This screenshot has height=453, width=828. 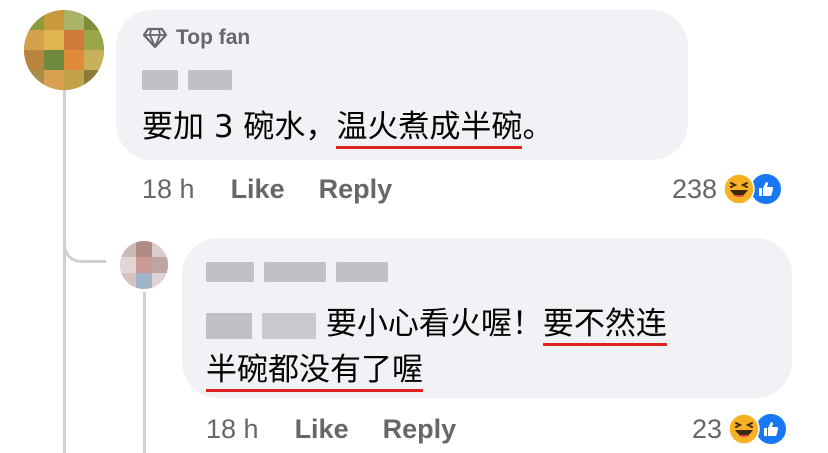 What do you see at coordinates (695, 188) in the screenshot?
I see `reaction-count: 238` at bounding box center [695, 188].